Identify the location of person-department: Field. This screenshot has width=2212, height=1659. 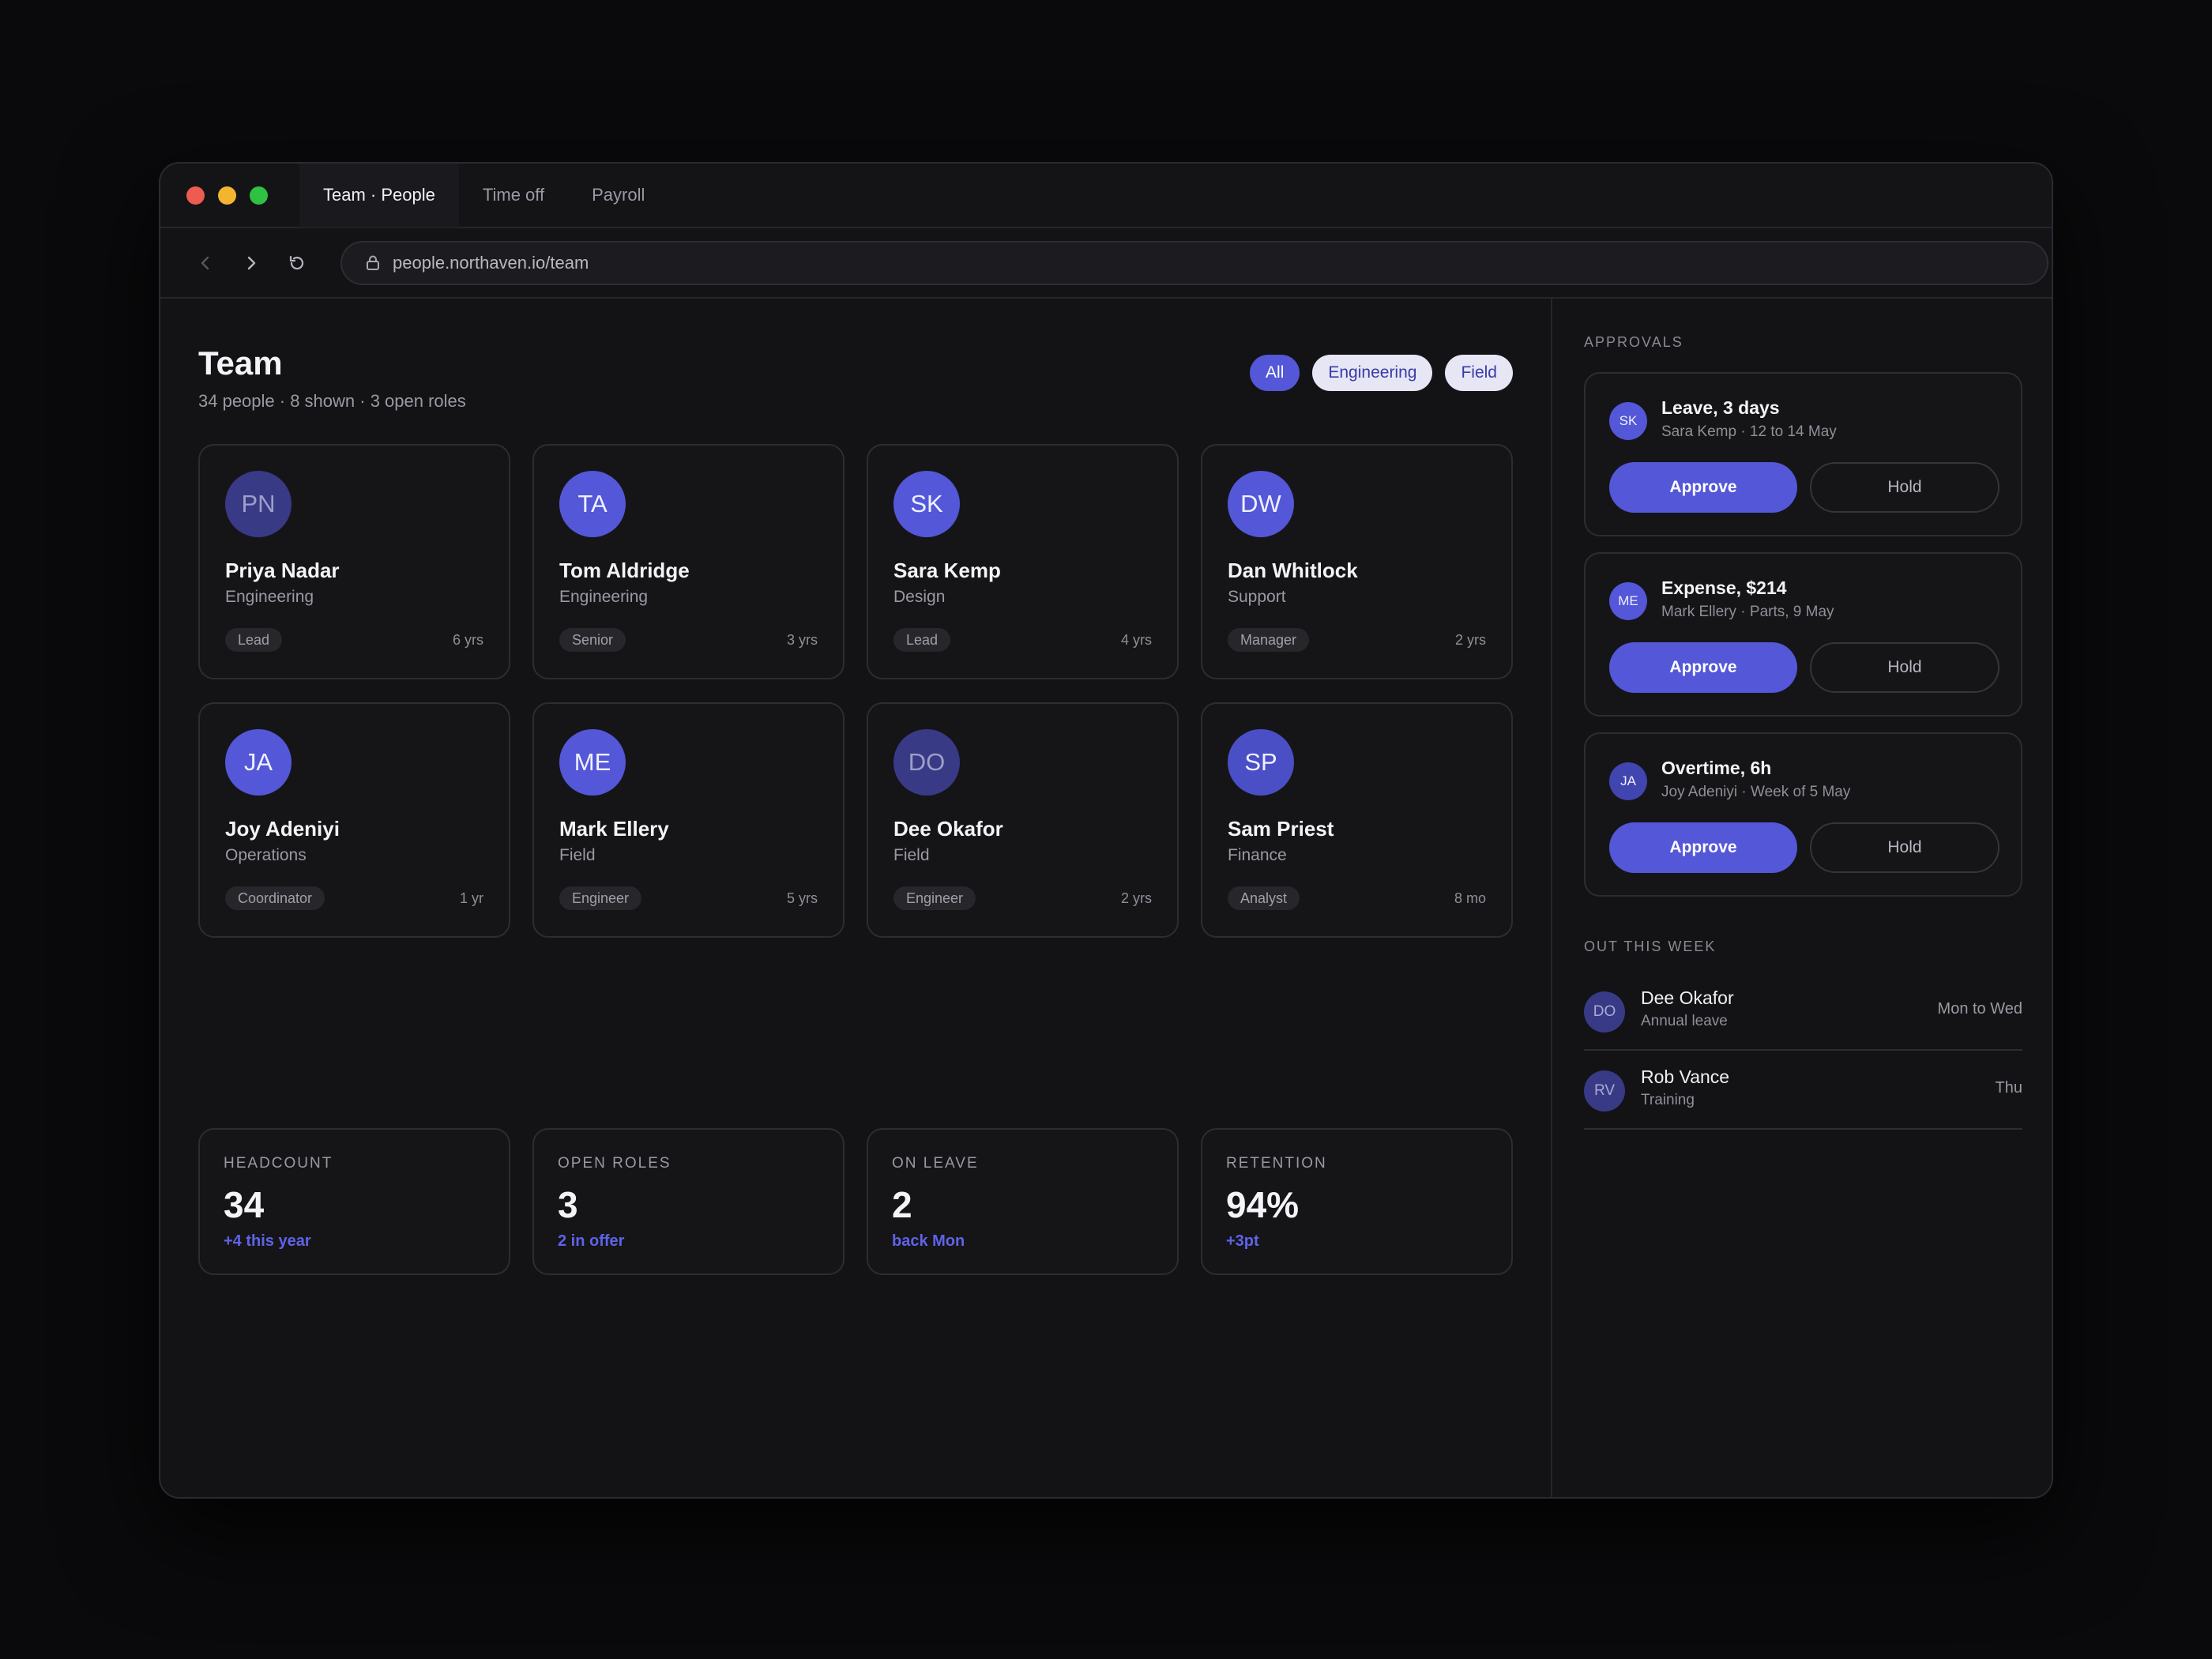
(912, 855).